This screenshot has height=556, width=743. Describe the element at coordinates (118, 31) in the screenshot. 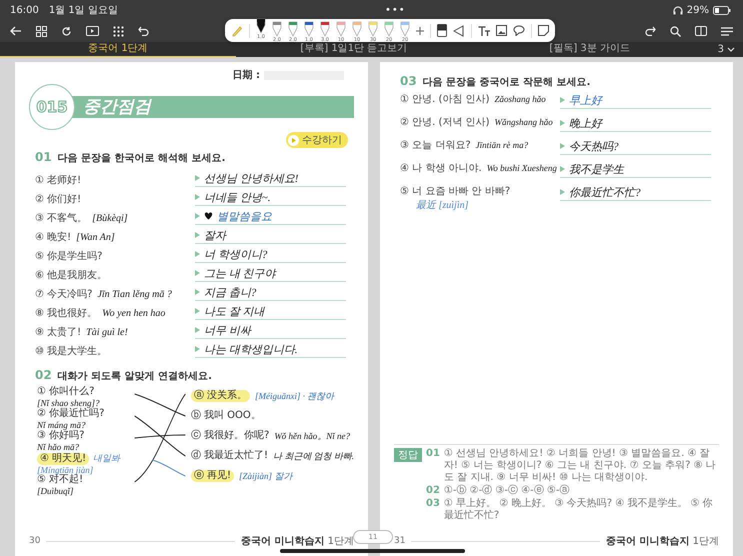

I see `apps-grid-icon` at that location.